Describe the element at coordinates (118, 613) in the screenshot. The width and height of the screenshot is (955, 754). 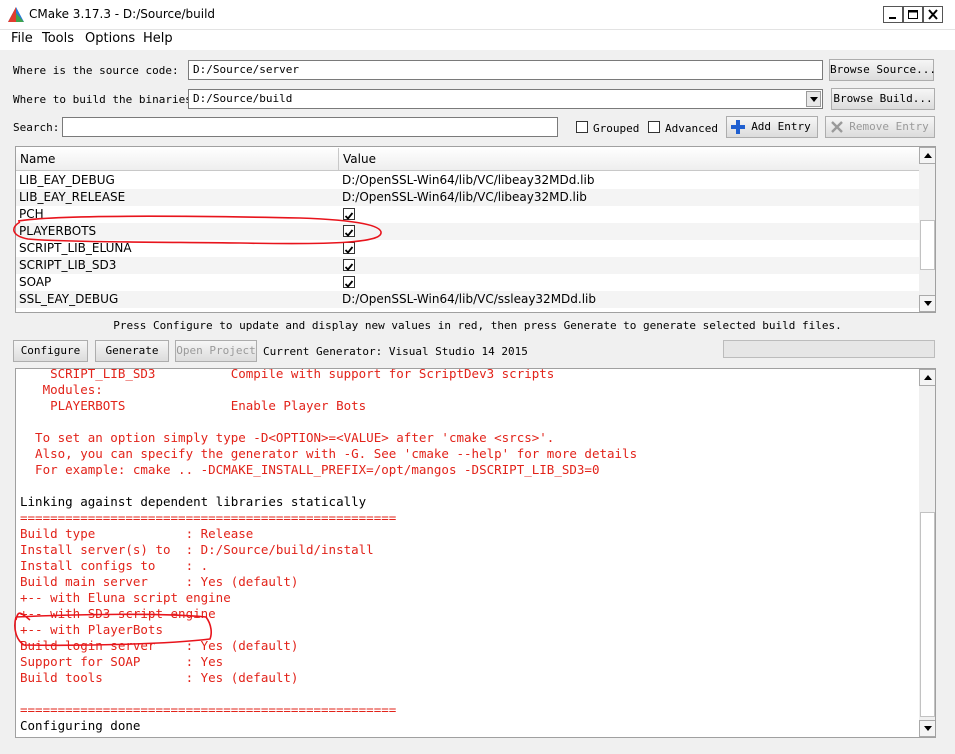
I see `output-line: +-- with SD3 script engine` at that location.